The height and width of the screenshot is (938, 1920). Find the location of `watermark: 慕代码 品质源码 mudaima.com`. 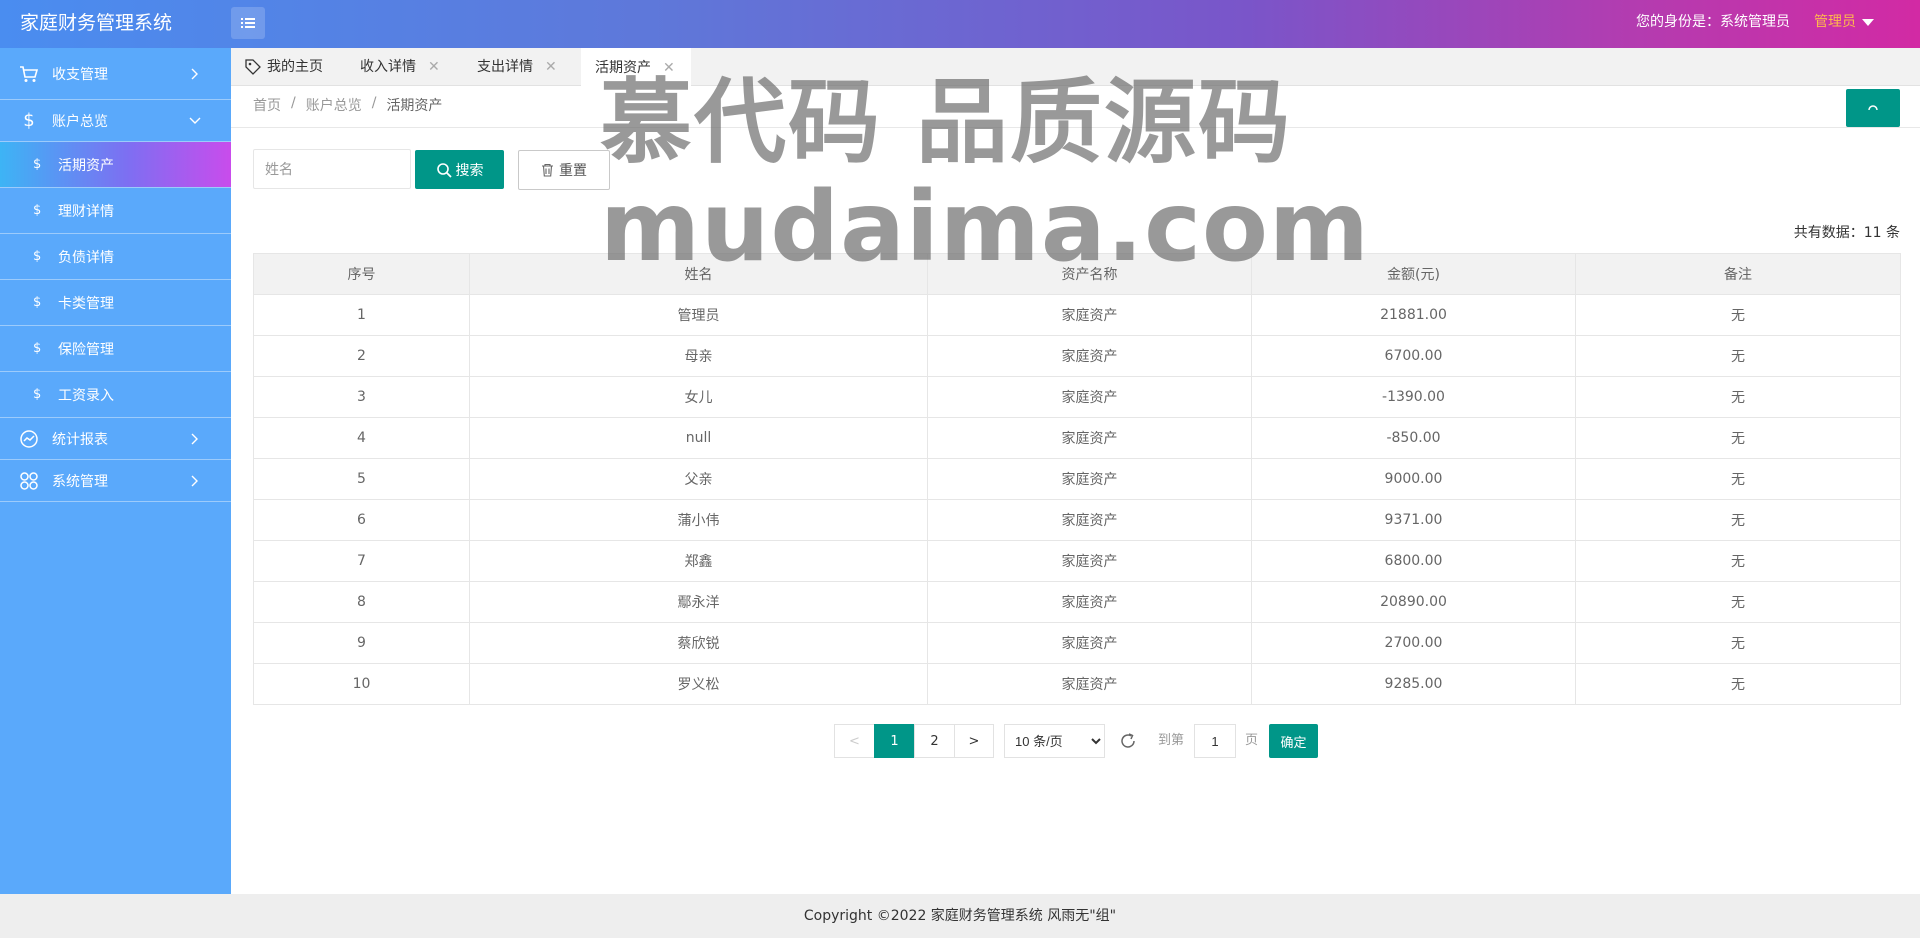

watermark: 慕代码 品质源码 mudaima.com is located at coordinates (984, 176).